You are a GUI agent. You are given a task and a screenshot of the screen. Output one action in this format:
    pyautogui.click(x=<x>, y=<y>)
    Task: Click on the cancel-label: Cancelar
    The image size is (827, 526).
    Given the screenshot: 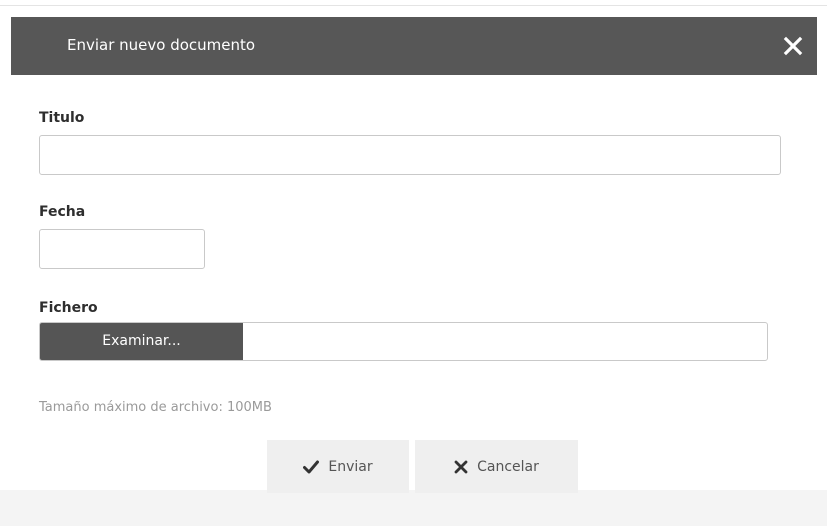 What is the action you would take?
    pyautogui.click(x=508, y=466)
    